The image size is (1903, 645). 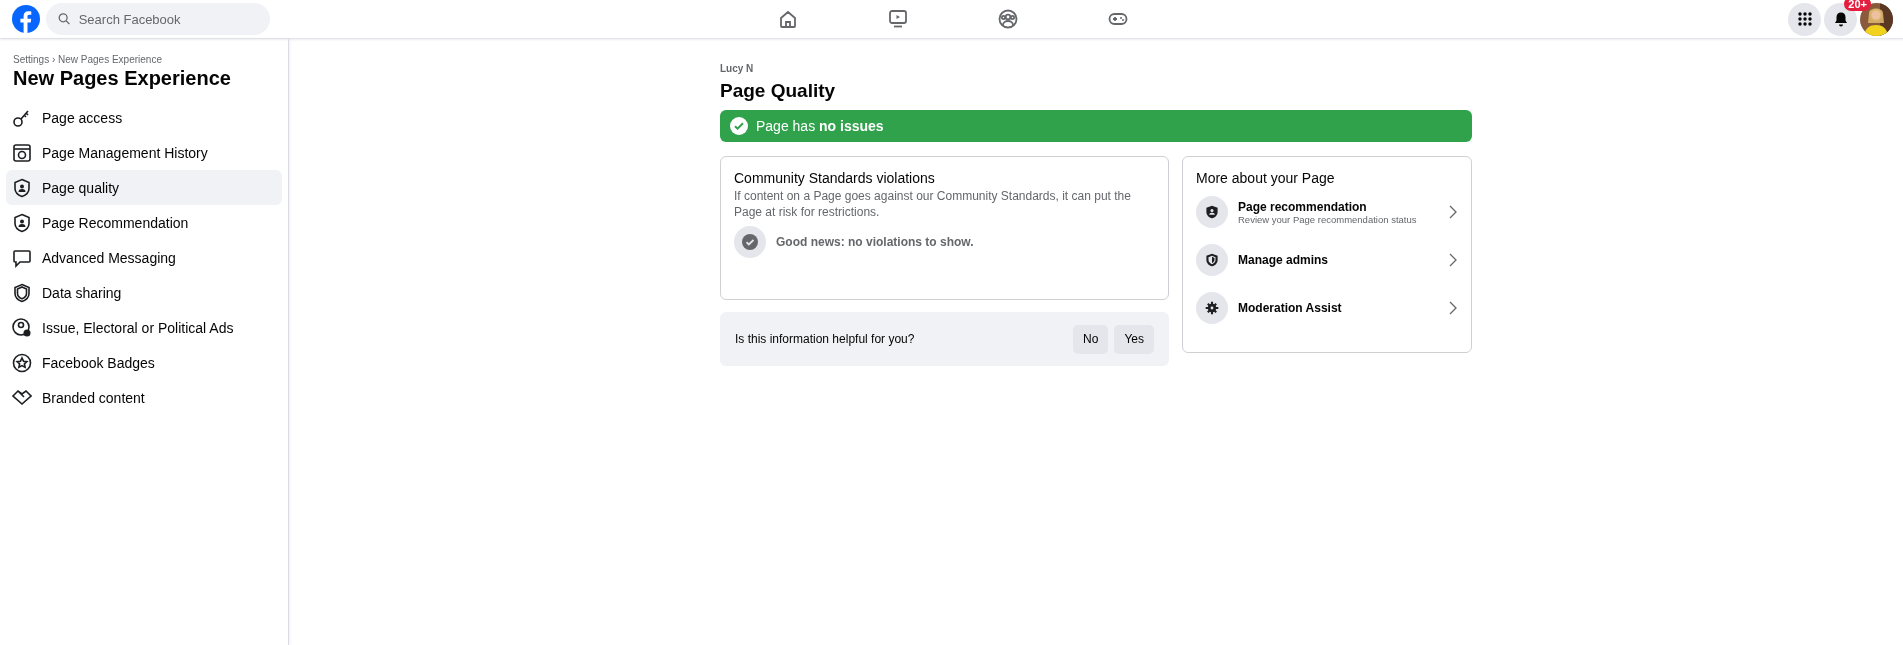 What do you see at coordinates (1212, 308) in the screenshot?
I see `gear-icon` at bounding box center [1212, 308].